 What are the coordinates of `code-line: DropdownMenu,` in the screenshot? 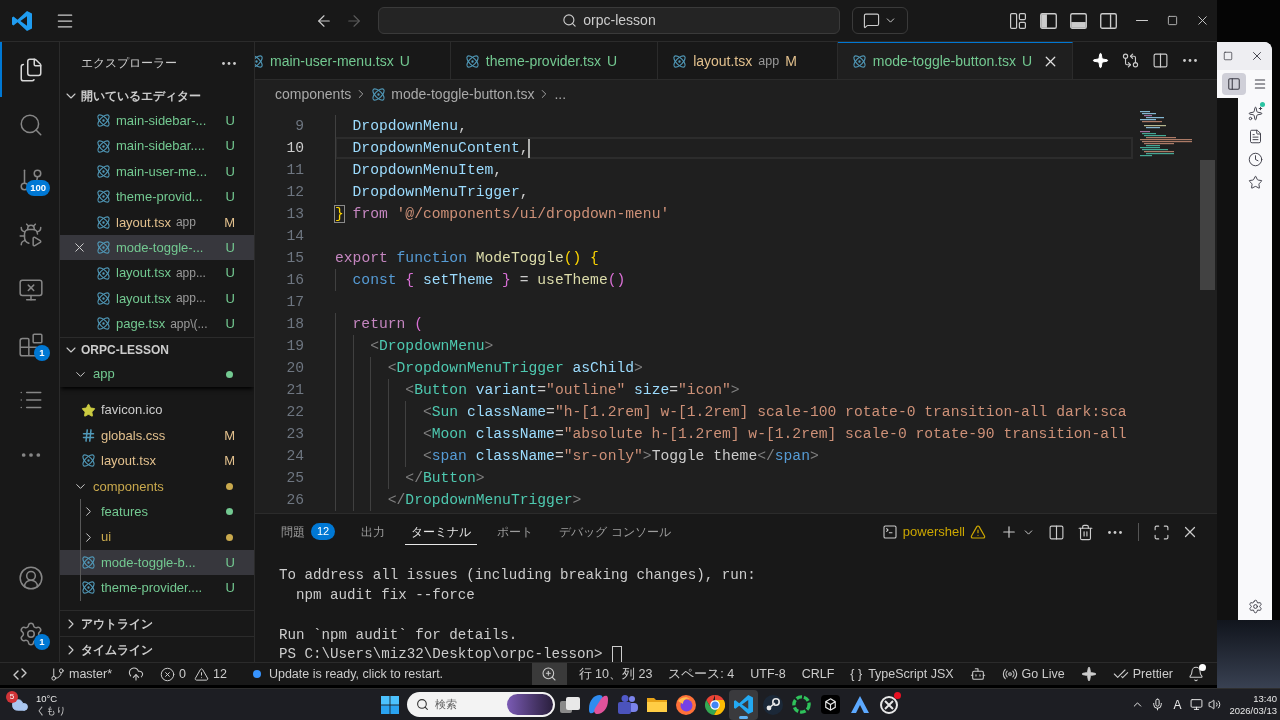 It's located at (409, 126).